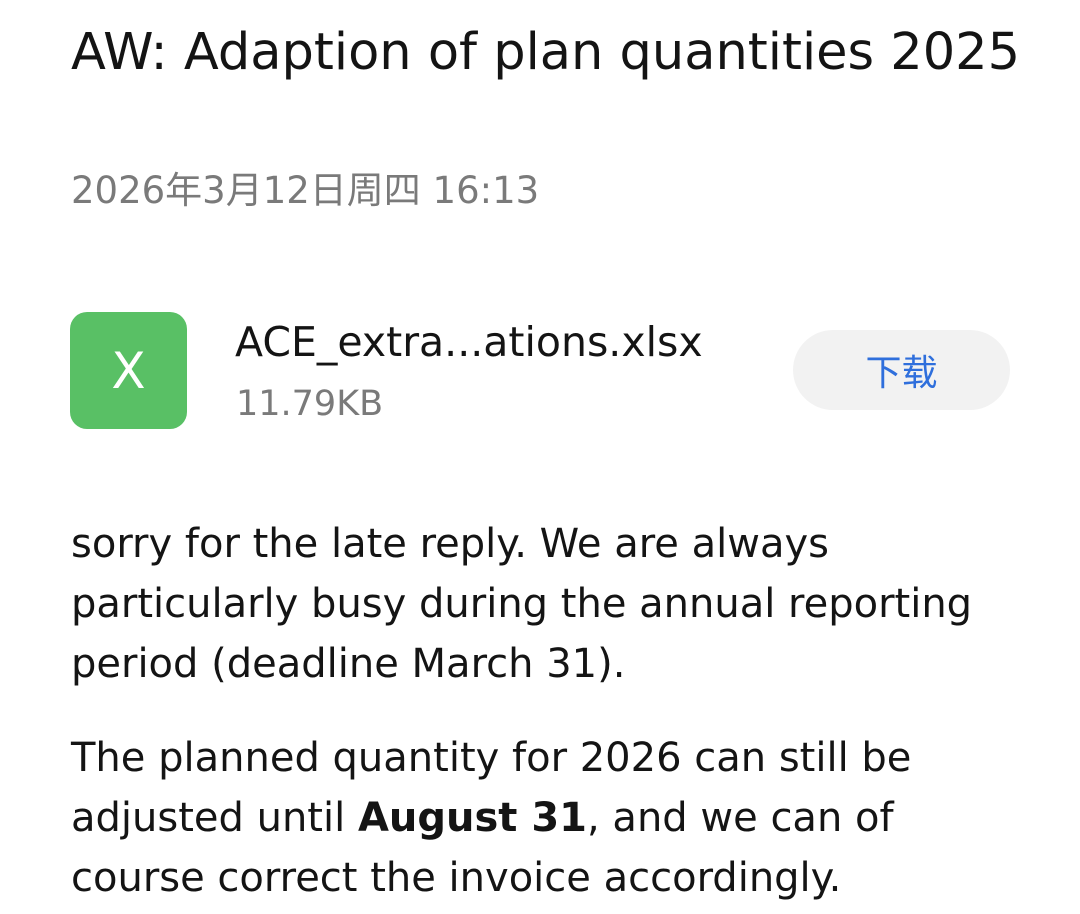 Image resolution: width=1080 pixels, height=914 pixels. I want to click on email-subject: AW: Adaption of plan quantities 2025, so click(546, 52).